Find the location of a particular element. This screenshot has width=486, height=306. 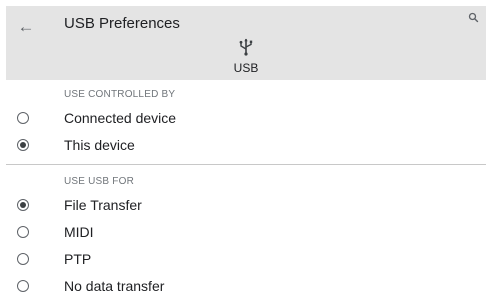

option-label: Connected device is located at coordinates (120, 118).